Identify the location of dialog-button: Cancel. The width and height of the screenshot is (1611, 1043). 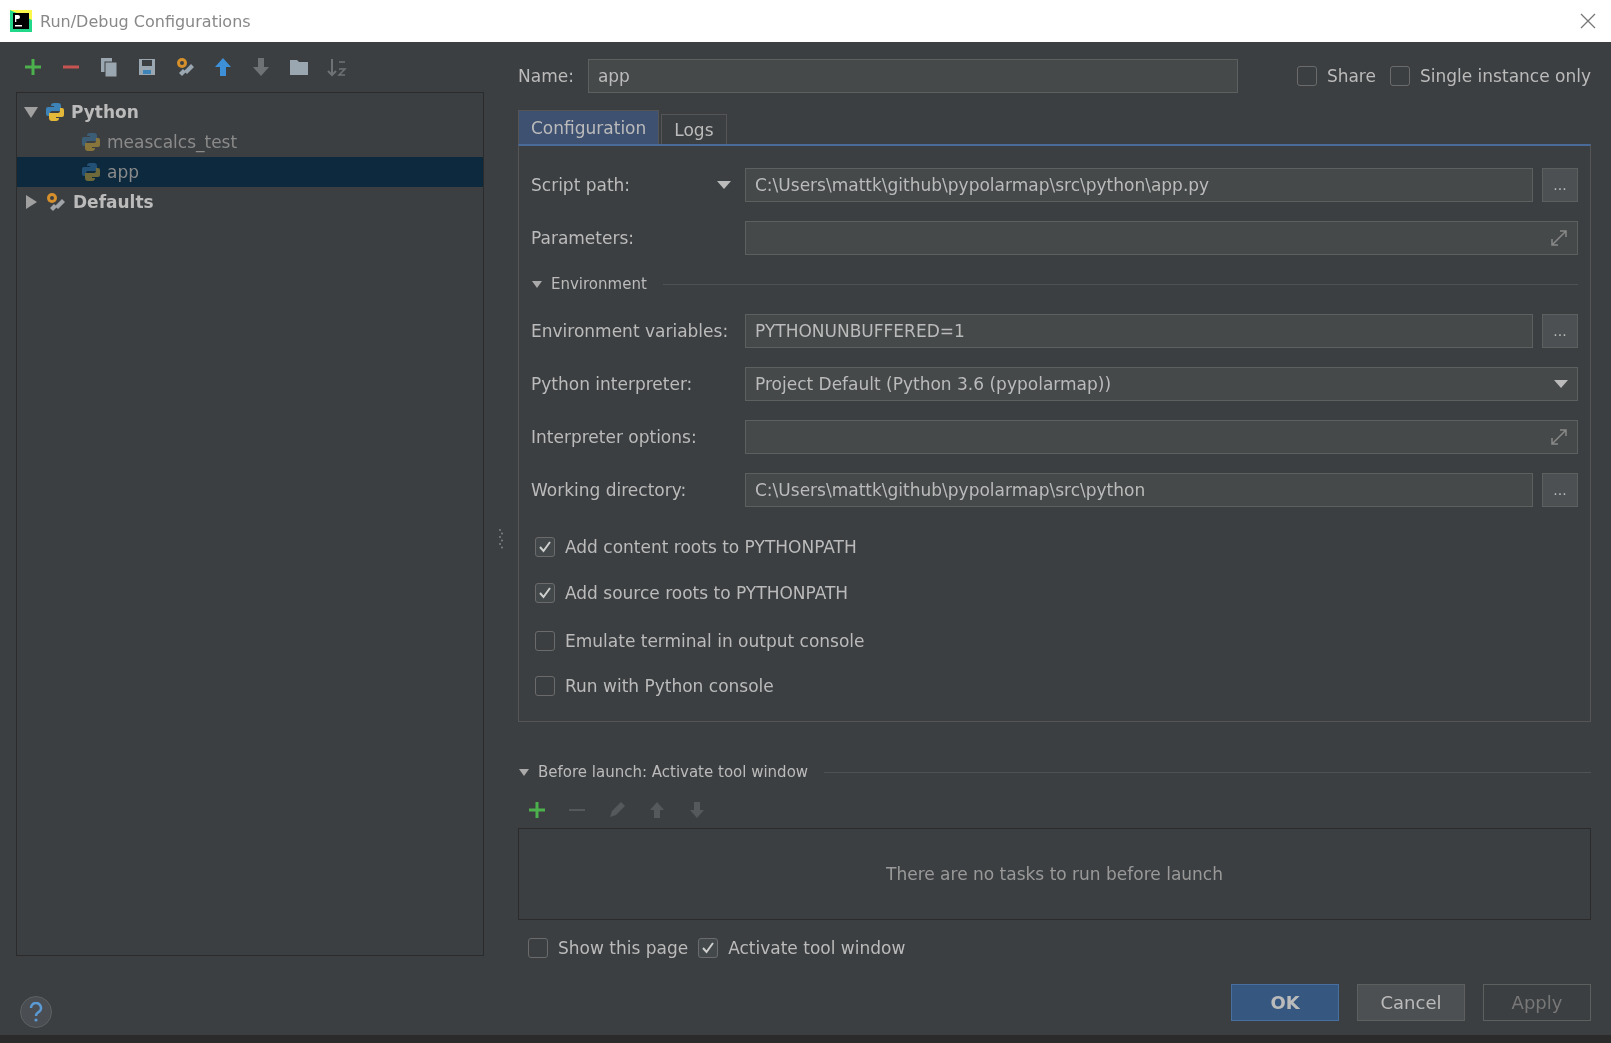
(1411, 1002).